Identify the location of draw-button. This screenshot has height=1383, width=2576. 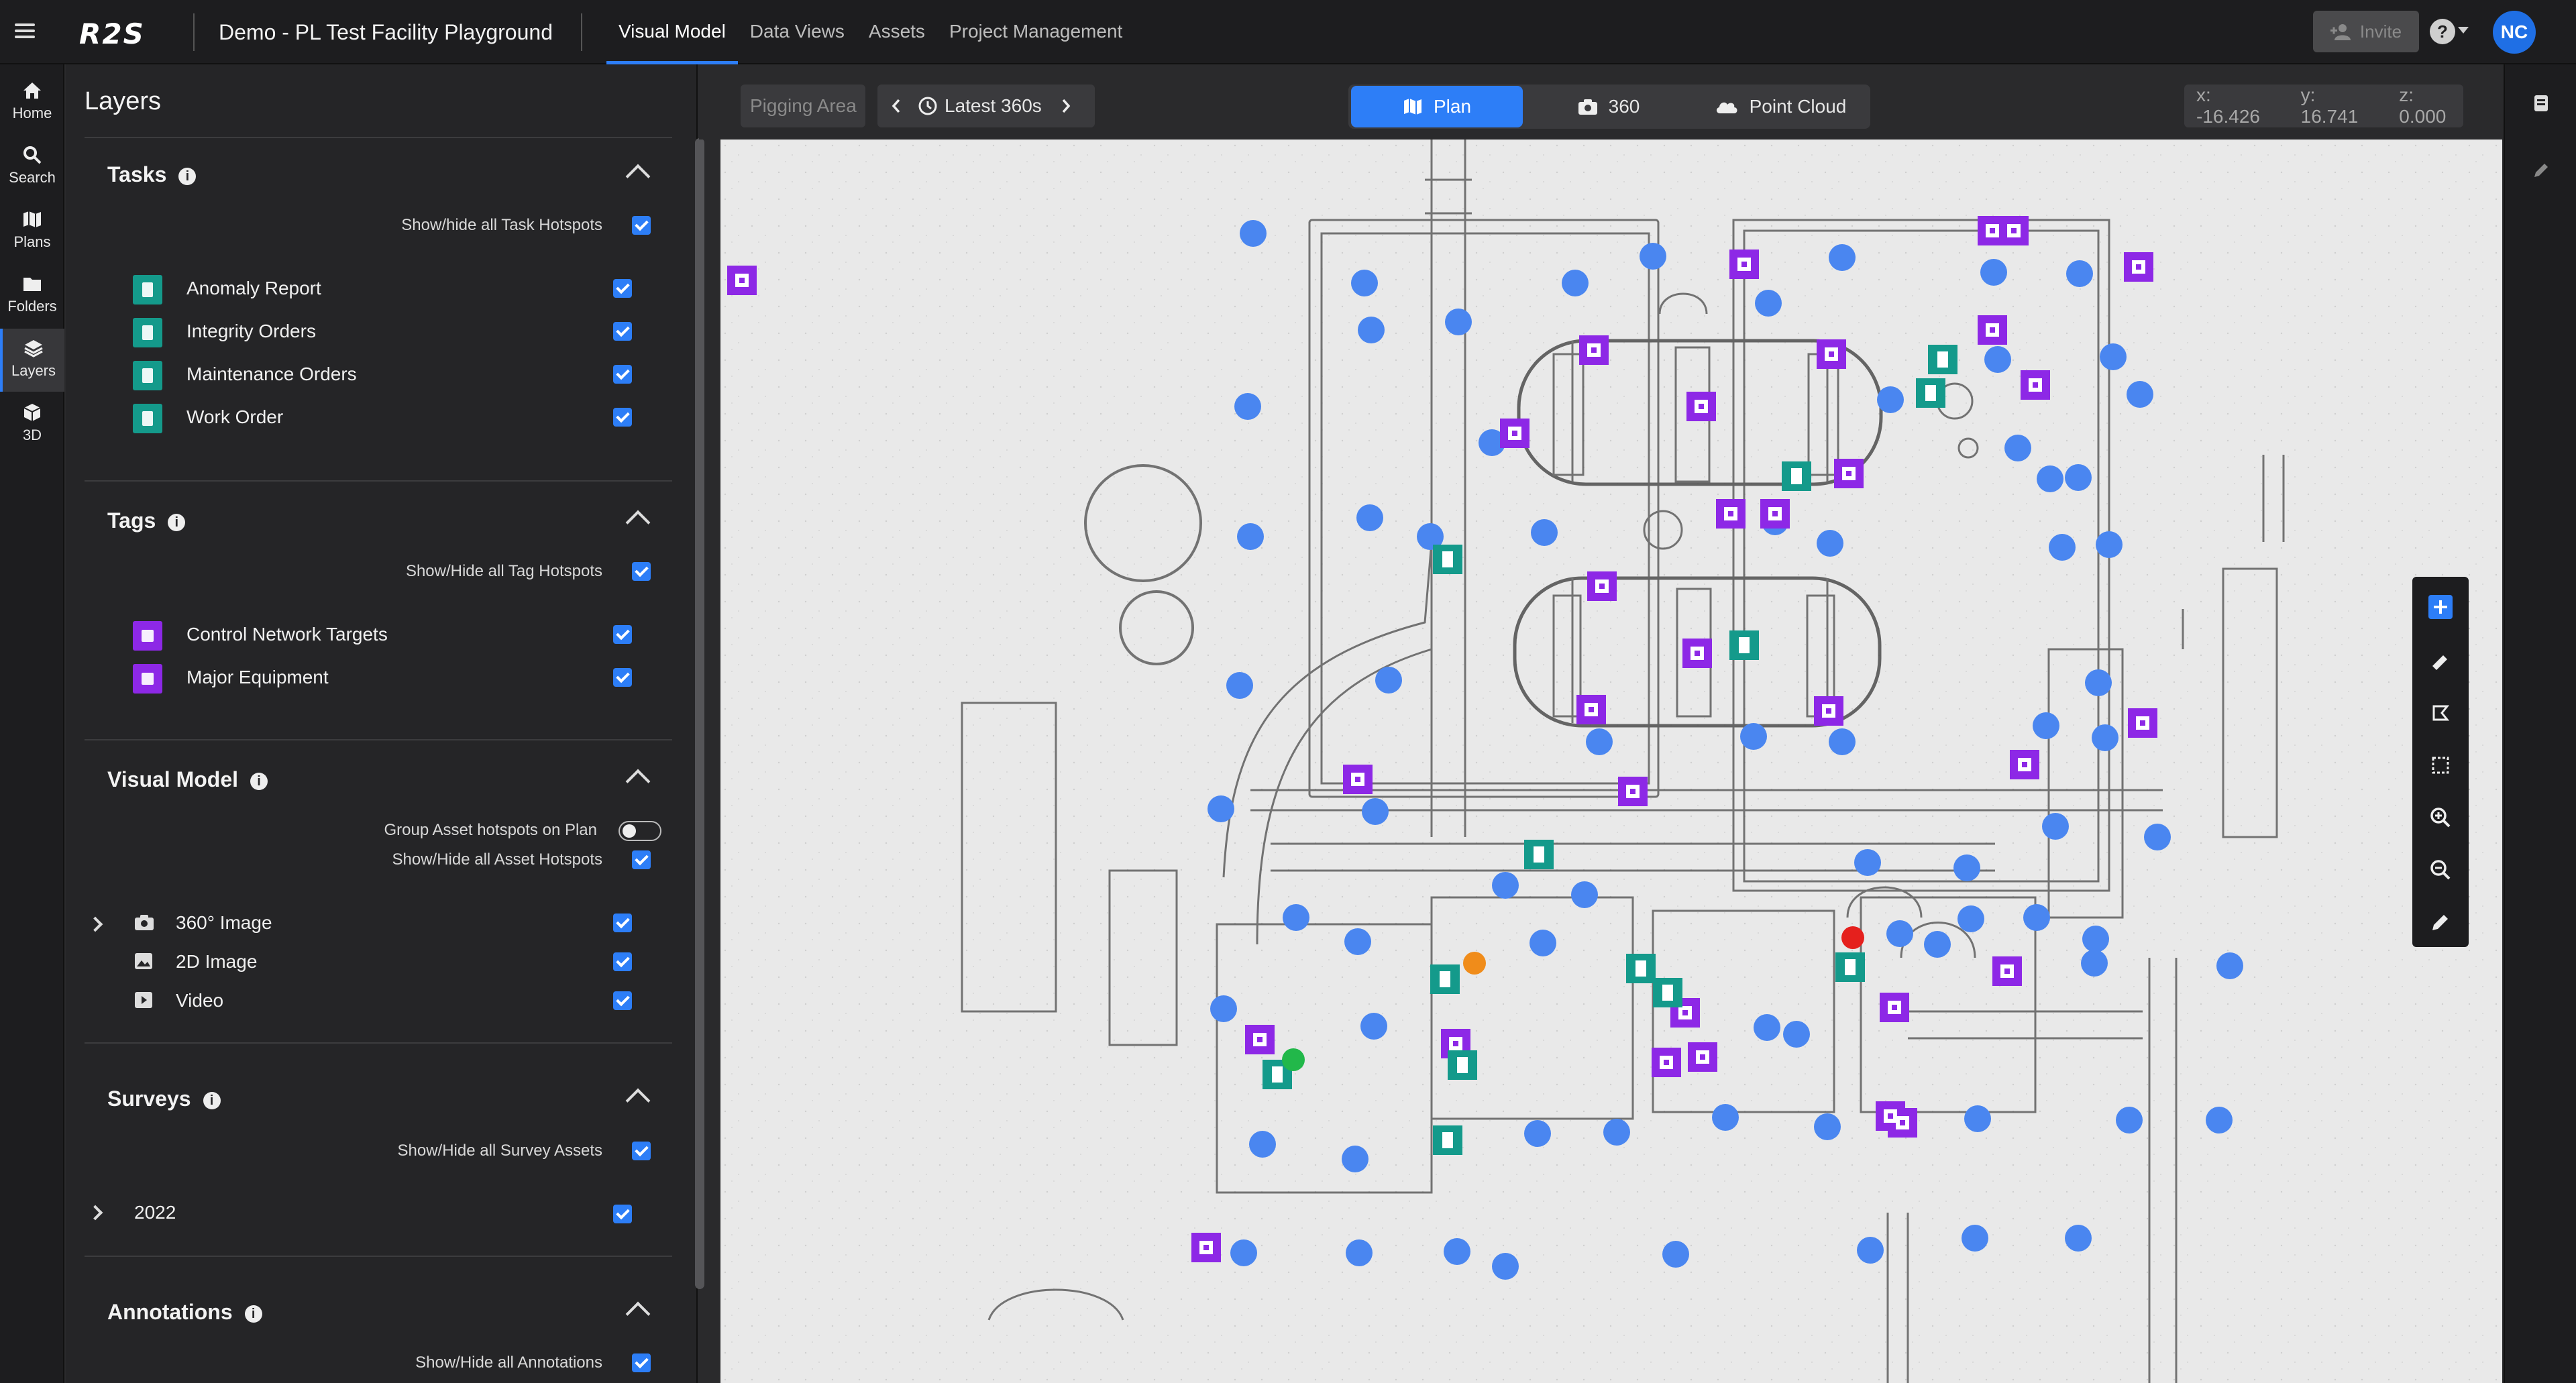
(2440, 922).